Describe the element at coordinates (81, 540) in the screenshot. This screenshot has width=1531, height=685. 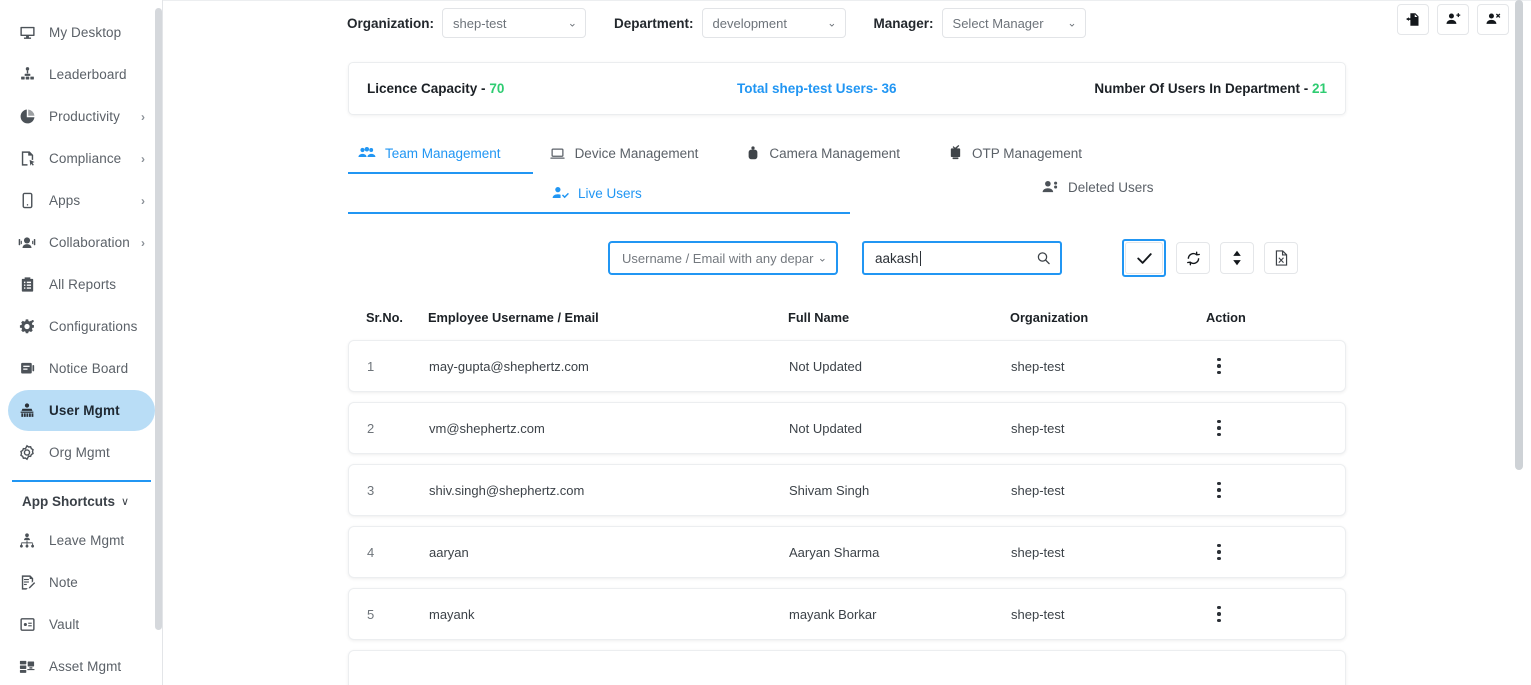
I see `sidebar-item-leave-mgmt: Leave Mgmt` at that location.